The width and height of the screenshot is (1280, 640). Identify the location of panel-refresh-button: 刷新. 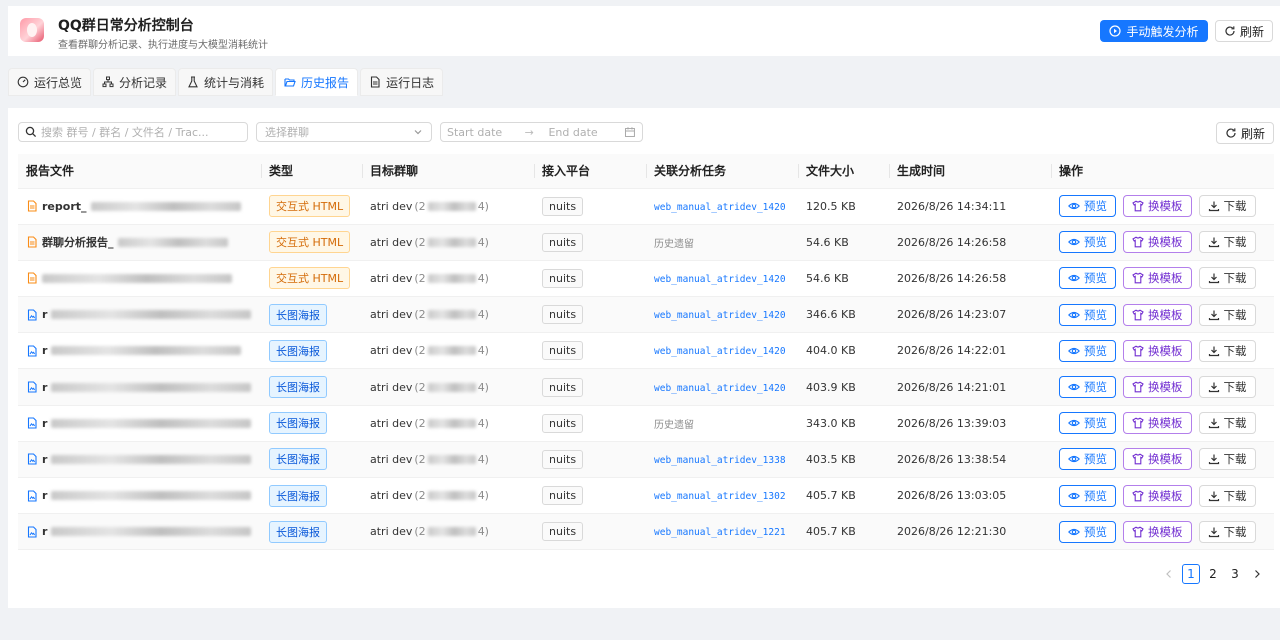
(1245, 133).